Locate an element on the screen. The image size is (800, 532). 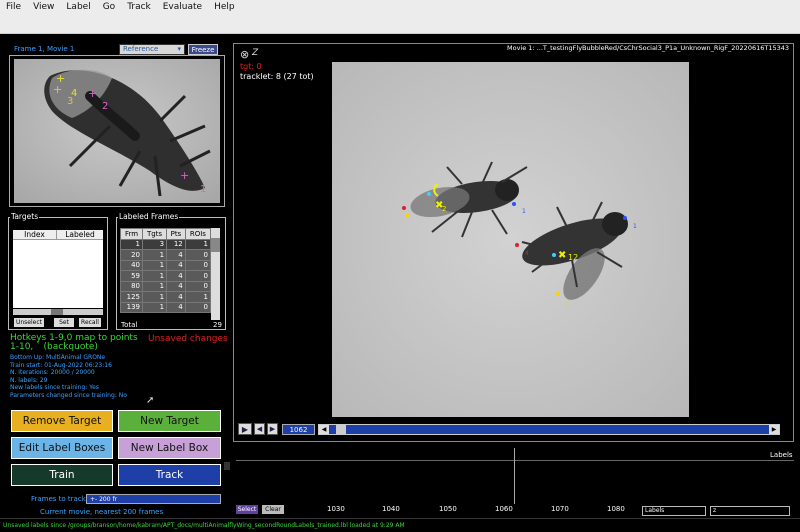
fly-label-3: 3 is located at coordinates (567, 304).